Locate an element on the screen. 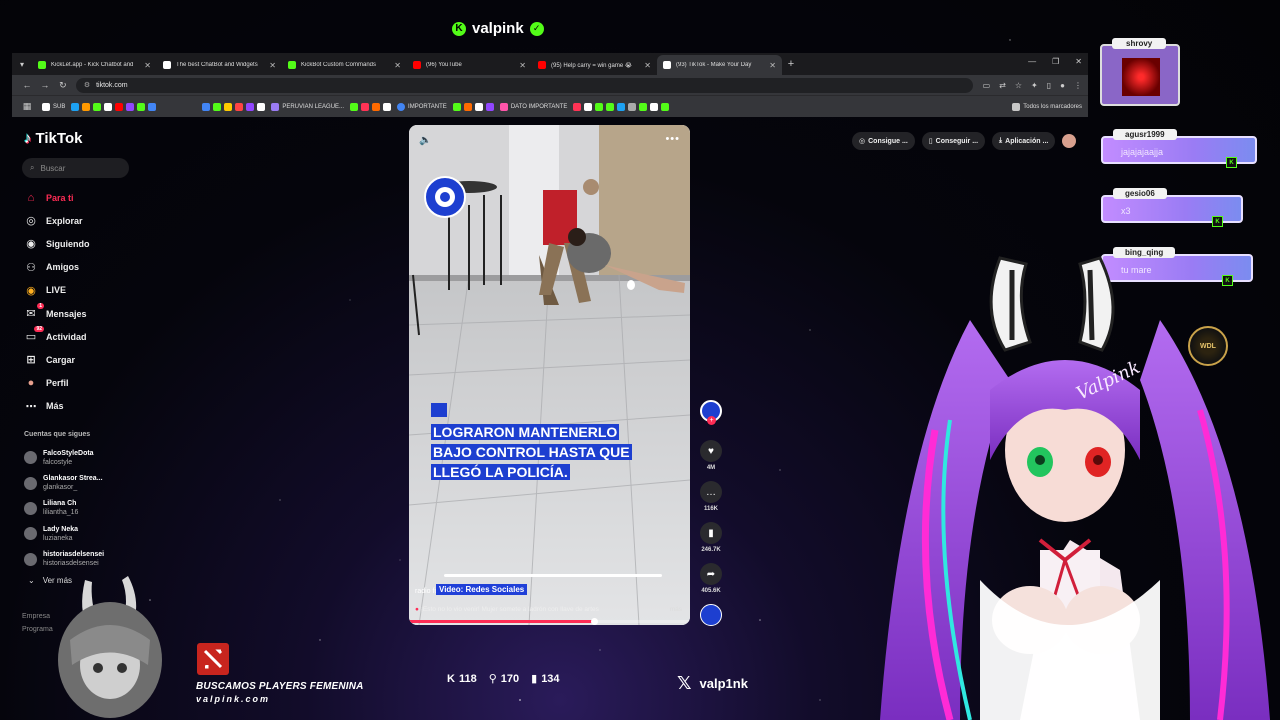 This screenshot has width=1280, height=720. following-title: Cuentas que sigues is located at coordinates (57, 434).